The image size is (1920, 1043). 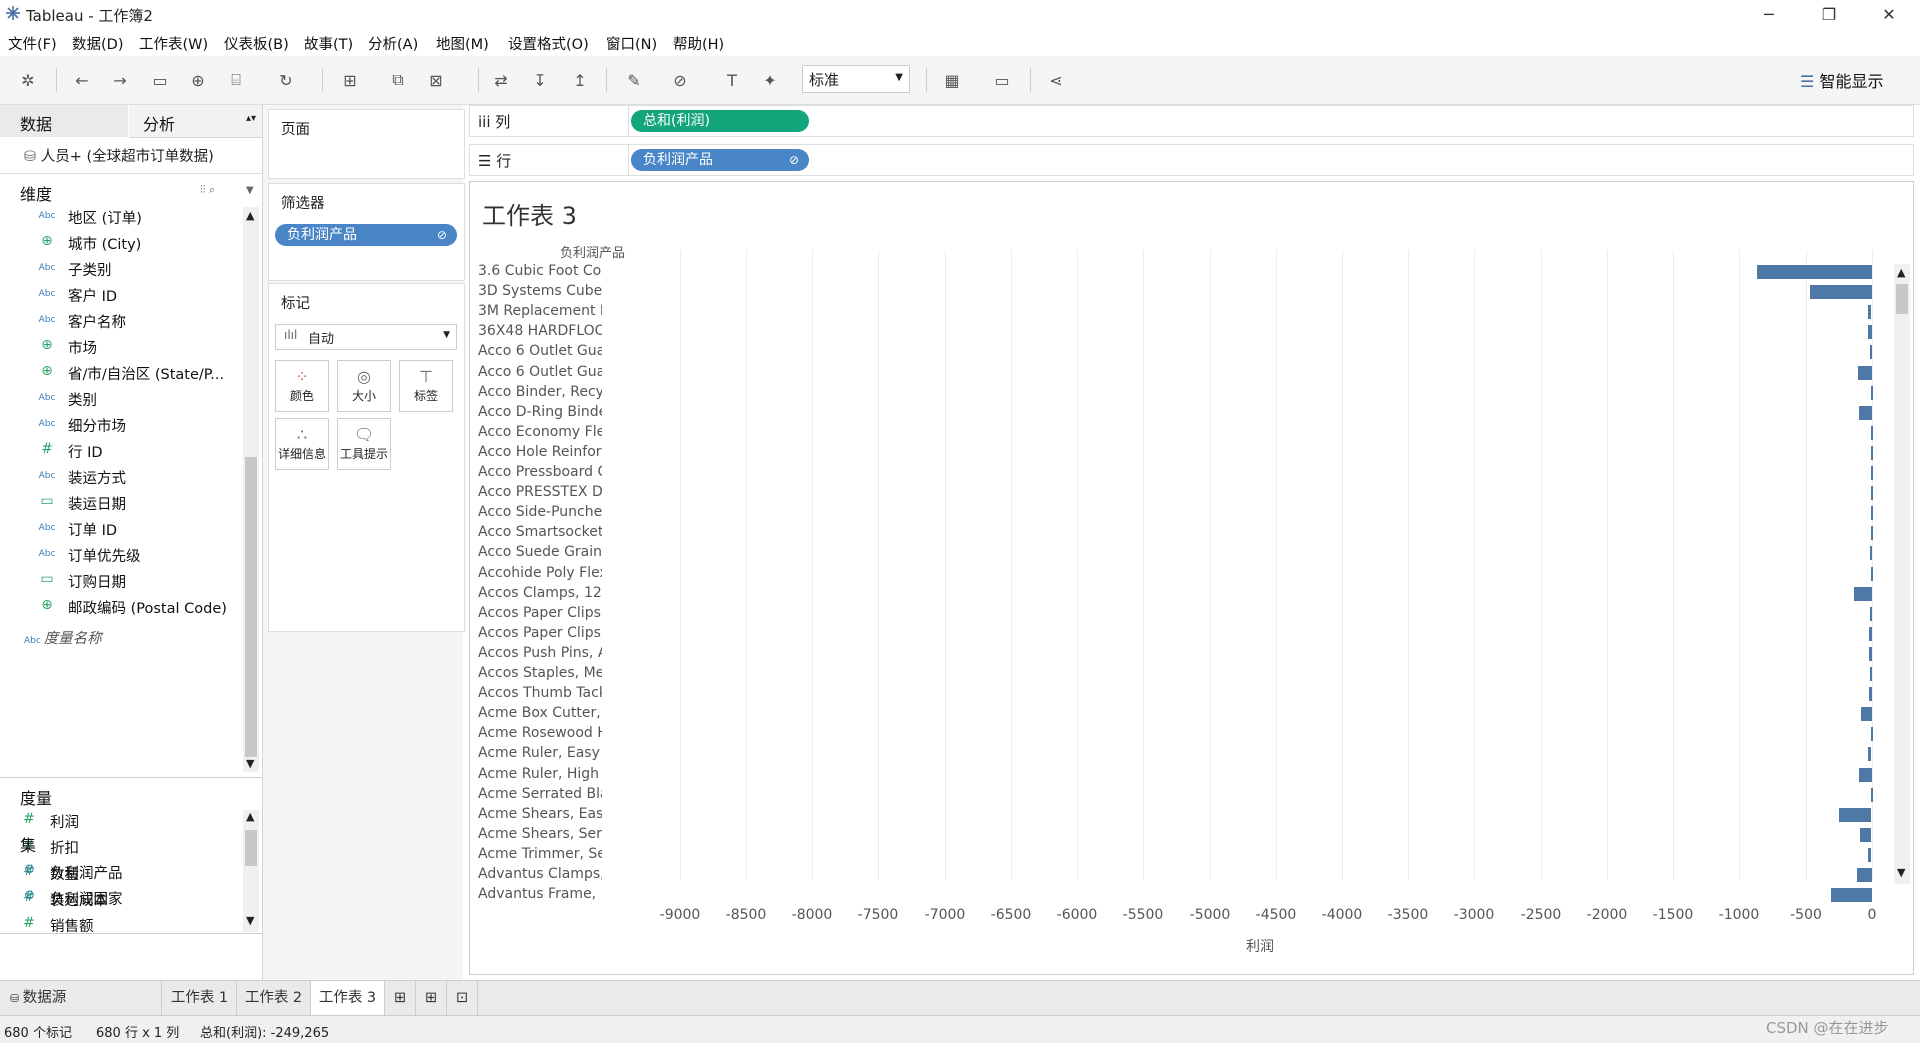 I want to click on dimension-field: 市场, so click(x=82, y=347).